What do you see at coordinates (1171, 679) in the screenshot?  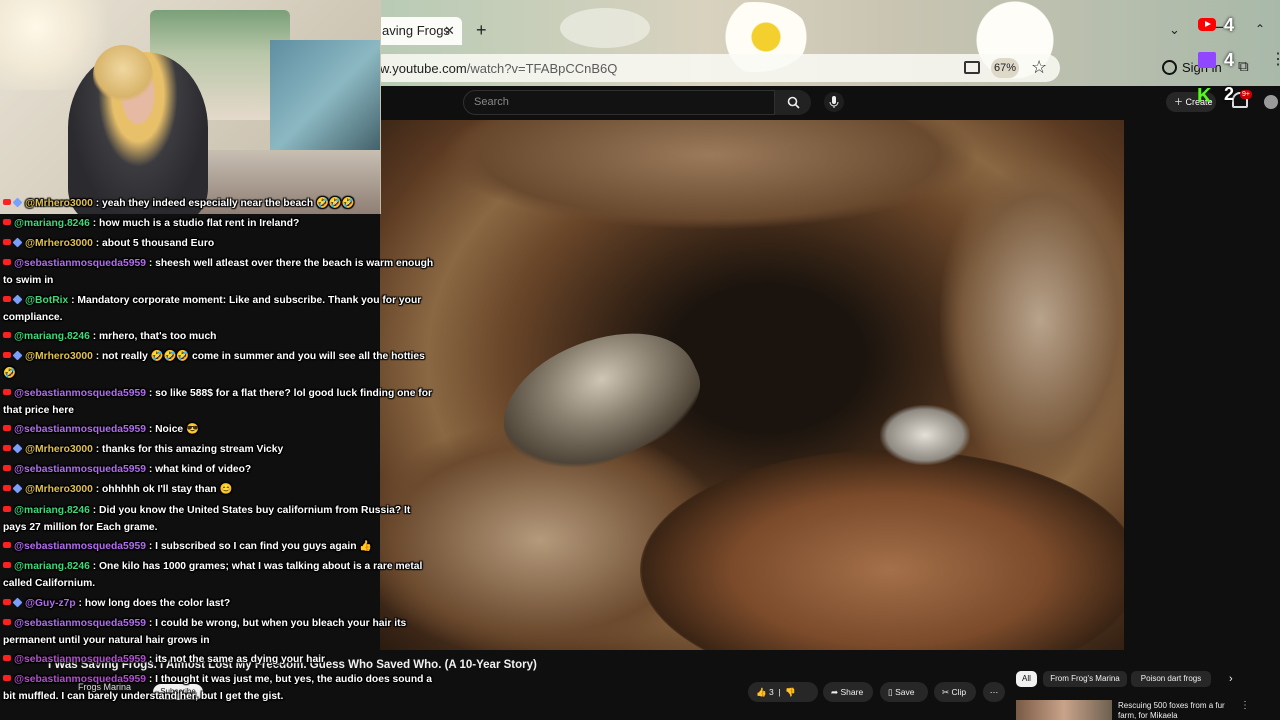 I see `chip-poison-dart-frogs: Poison dart frogs` at bounding box center [1171, 679].